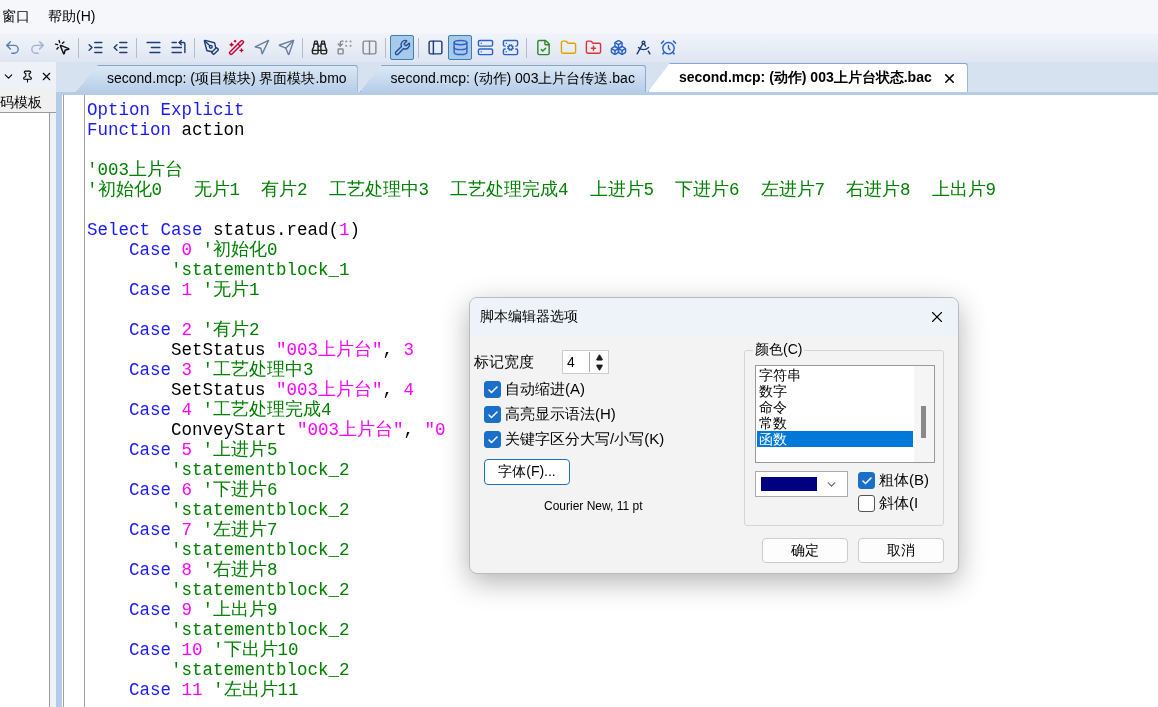 The height and width of the screenshot is (707, 1158). Describe the element at coordinates (402, 47) in the screenshot. I see `wrench-icon` at that location.